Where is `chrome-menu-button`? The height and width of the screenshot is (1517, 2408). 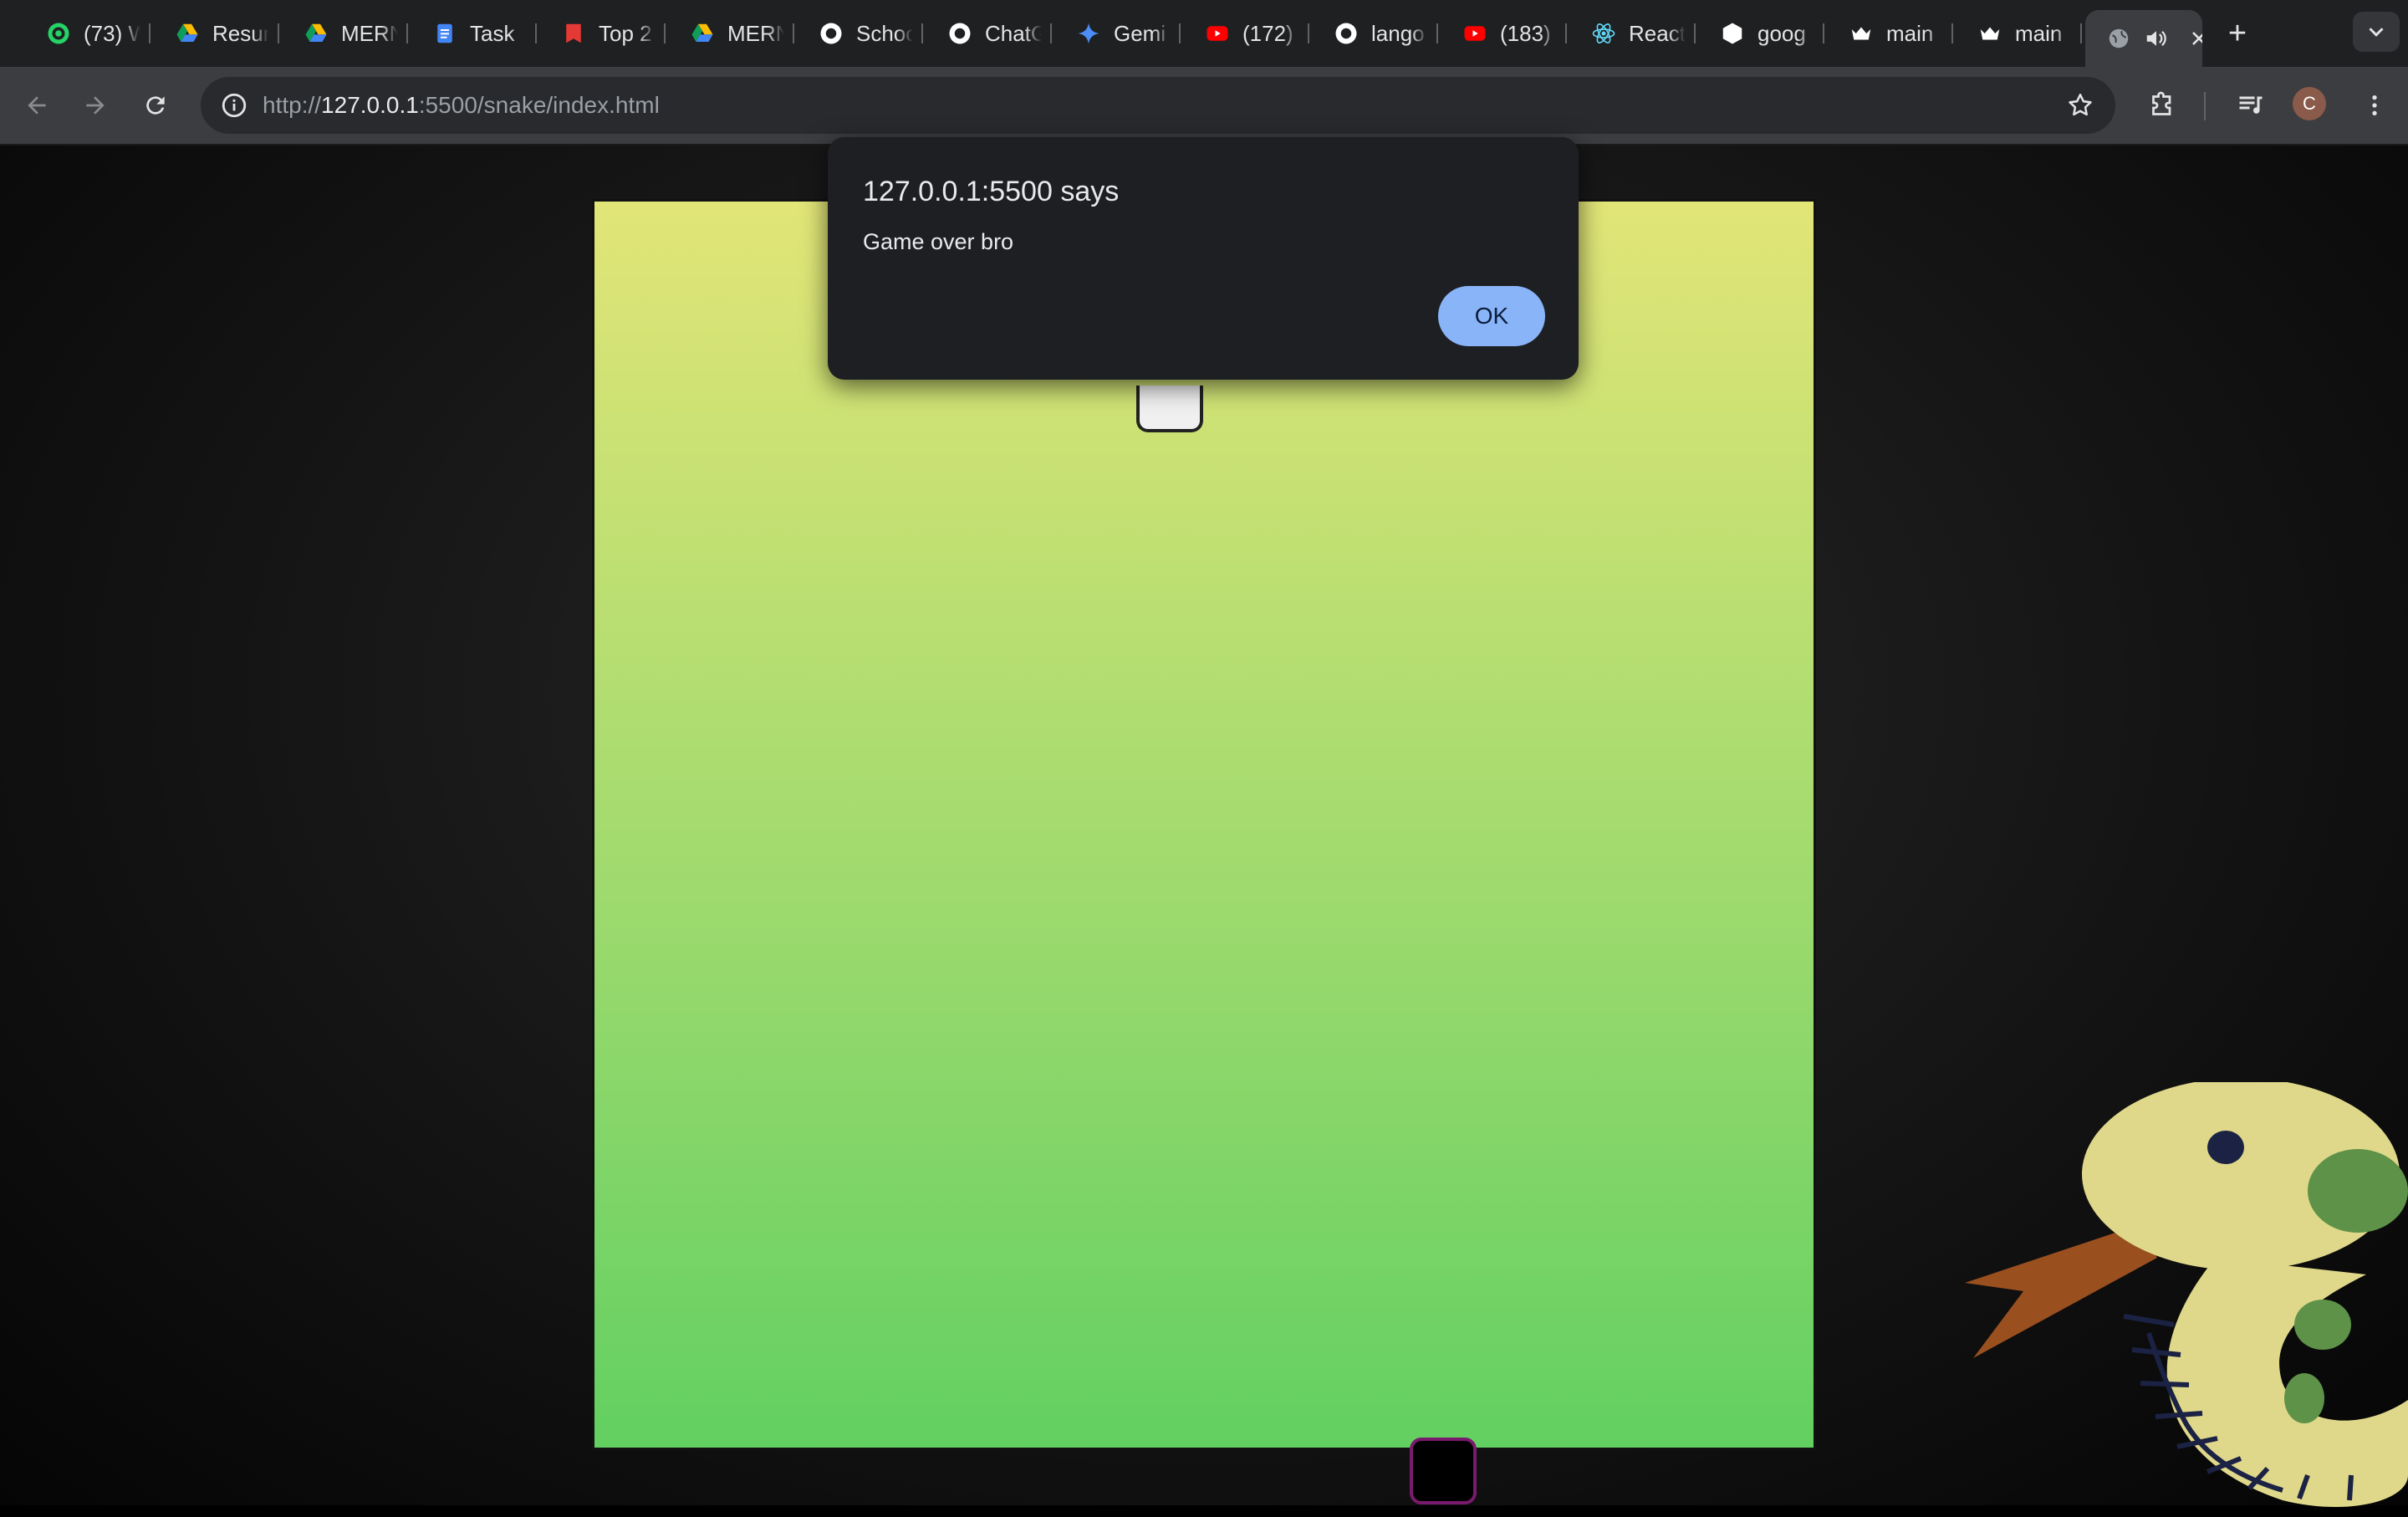
chrome-menu-button is located at coordinates (2374, 105).